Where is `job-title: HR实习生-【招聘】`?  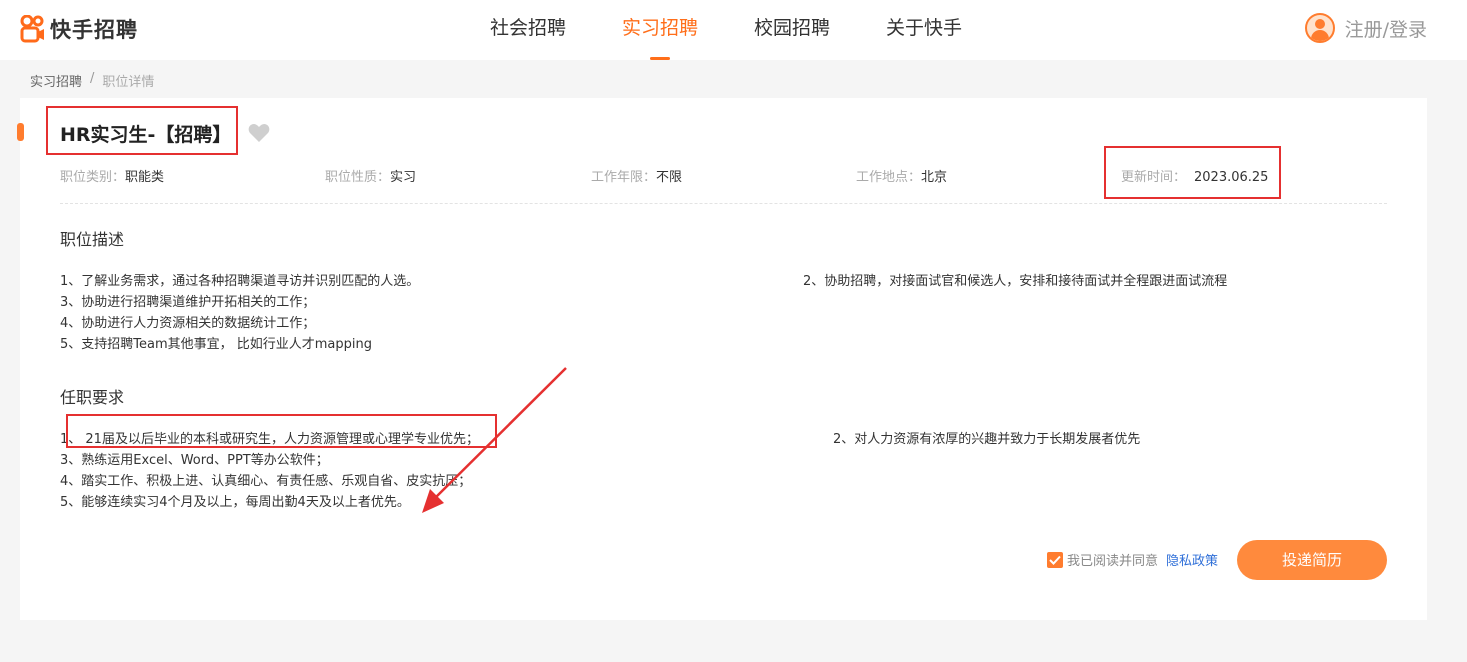 job-title: HR实习生-【招聘】 is located at coordinates (146, 135).